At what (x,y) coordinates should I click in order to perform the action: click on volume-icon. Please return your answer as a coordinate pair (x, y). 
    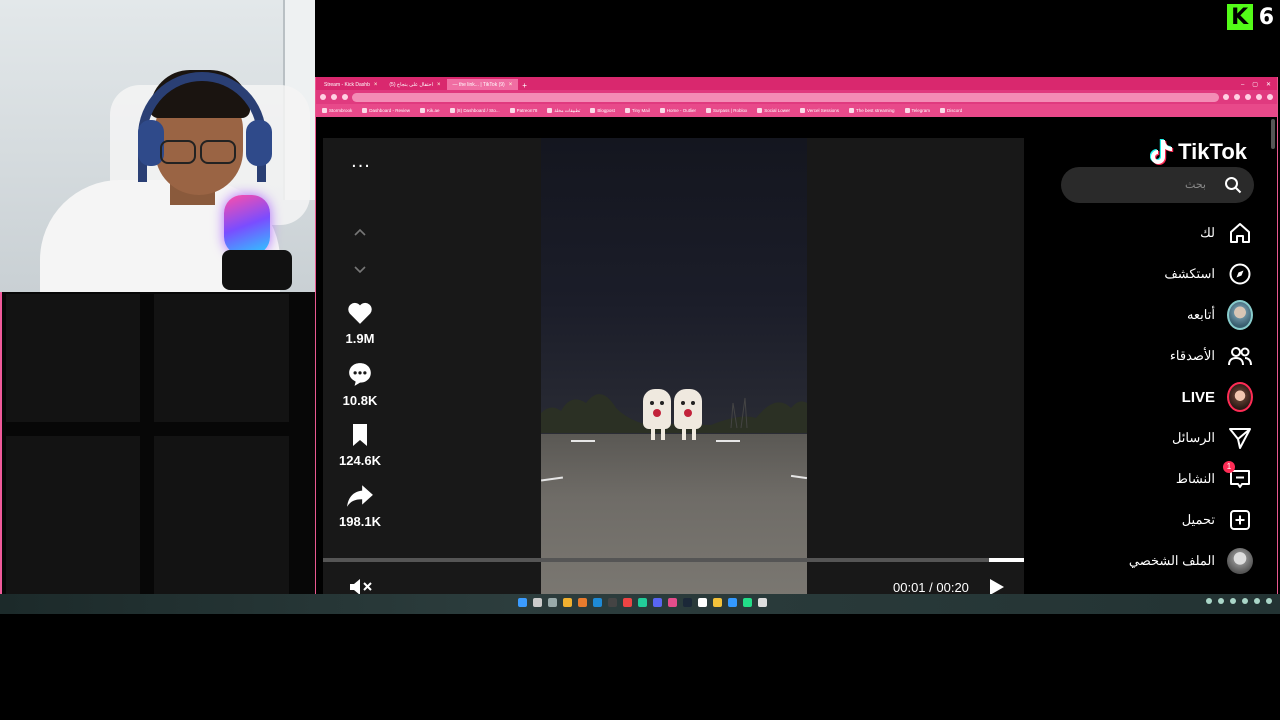
    Looking at the image, I should click on (1257, 601).